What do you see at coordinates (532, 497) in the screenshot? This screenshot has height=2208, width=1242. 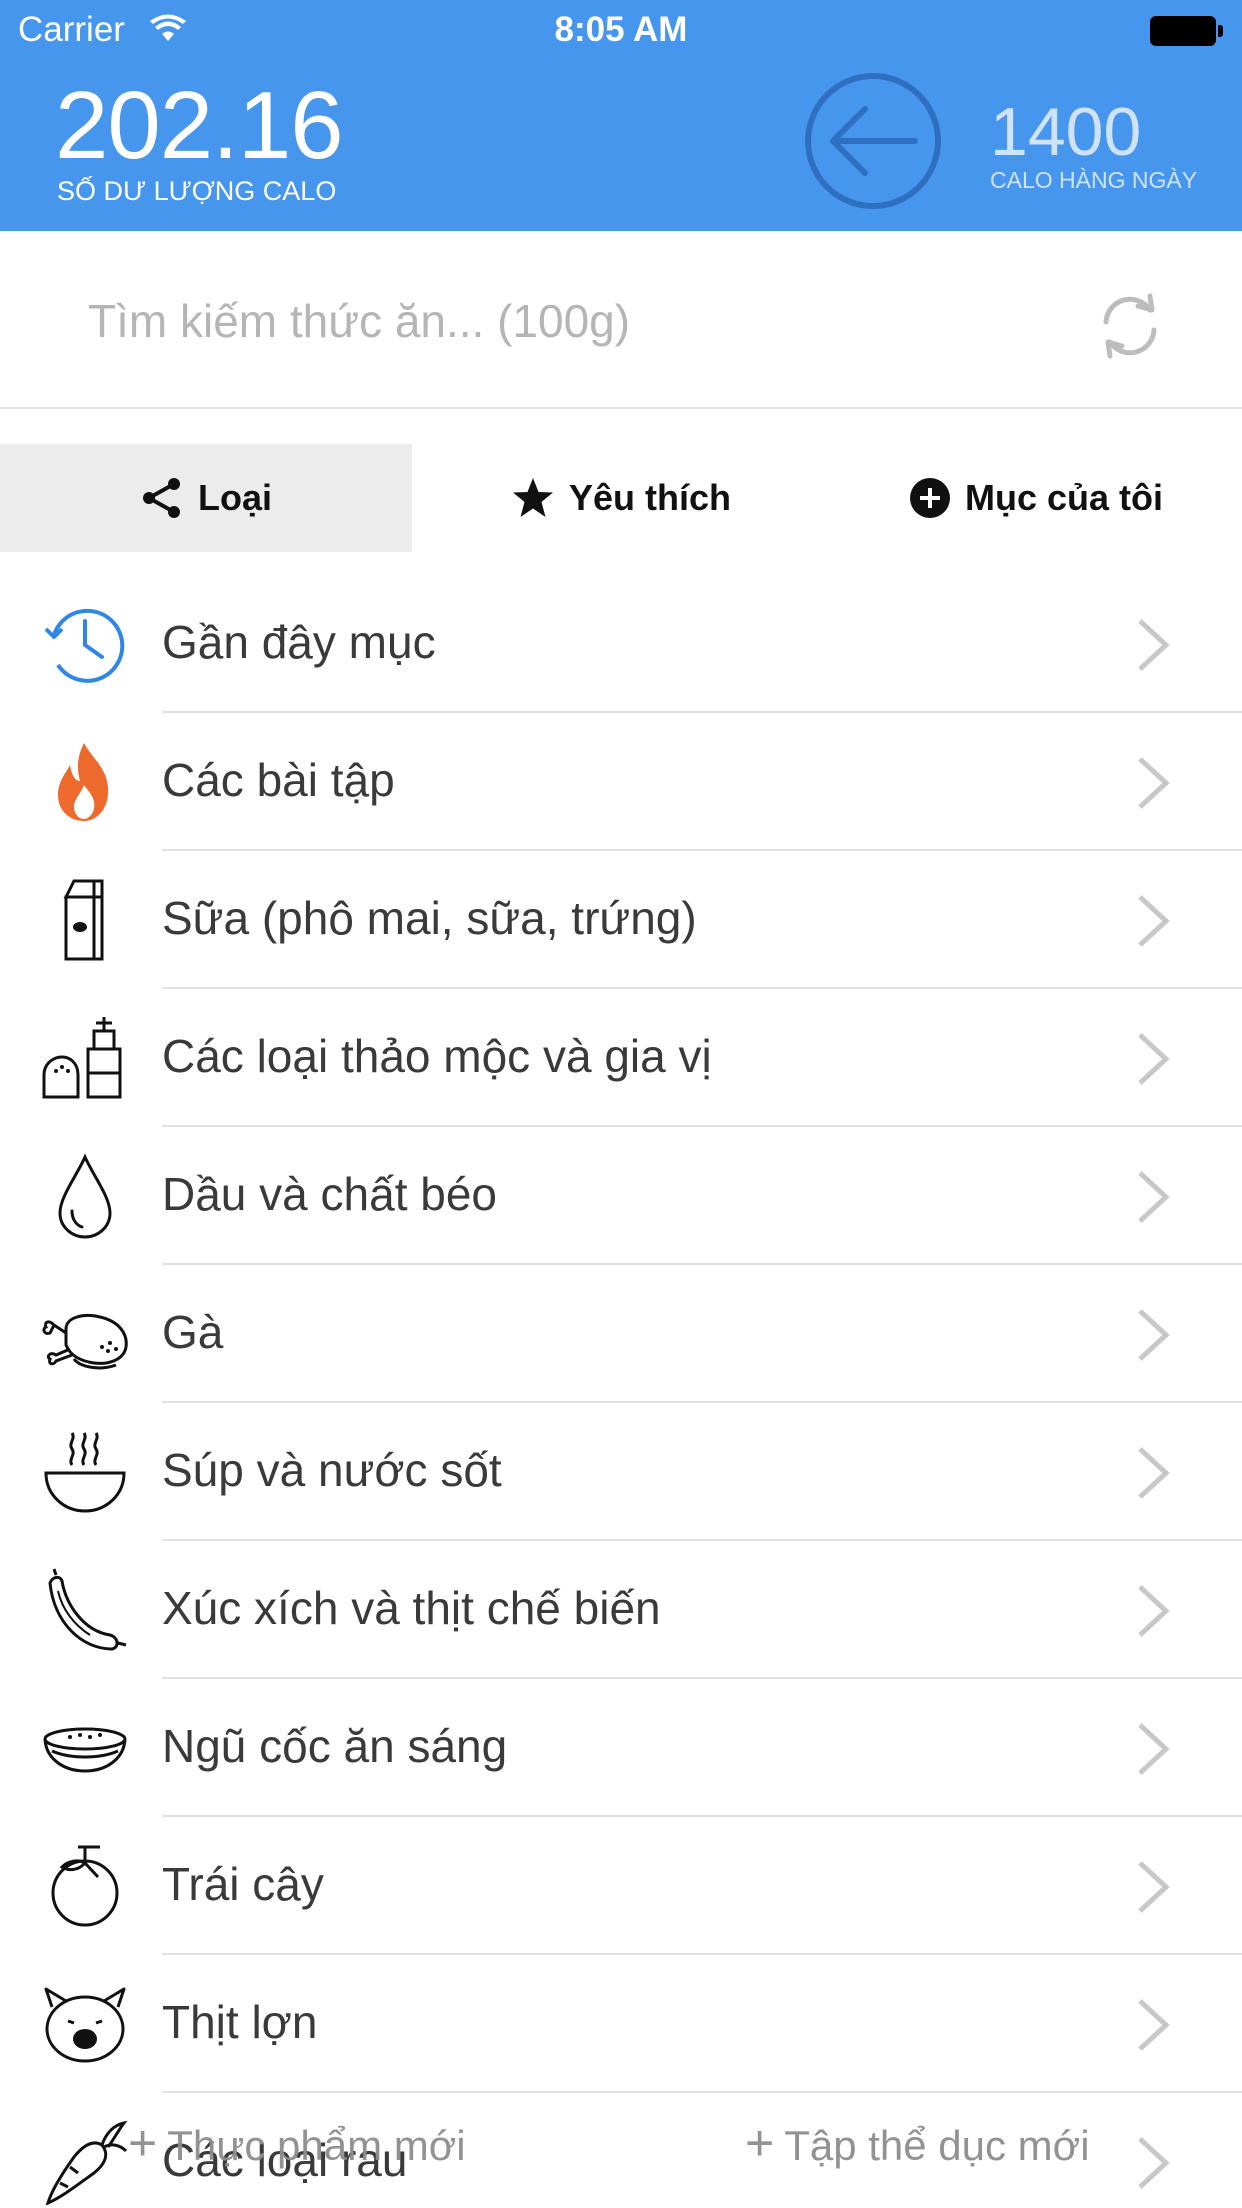 I see `star-icon` at bounding box center [532, 497].